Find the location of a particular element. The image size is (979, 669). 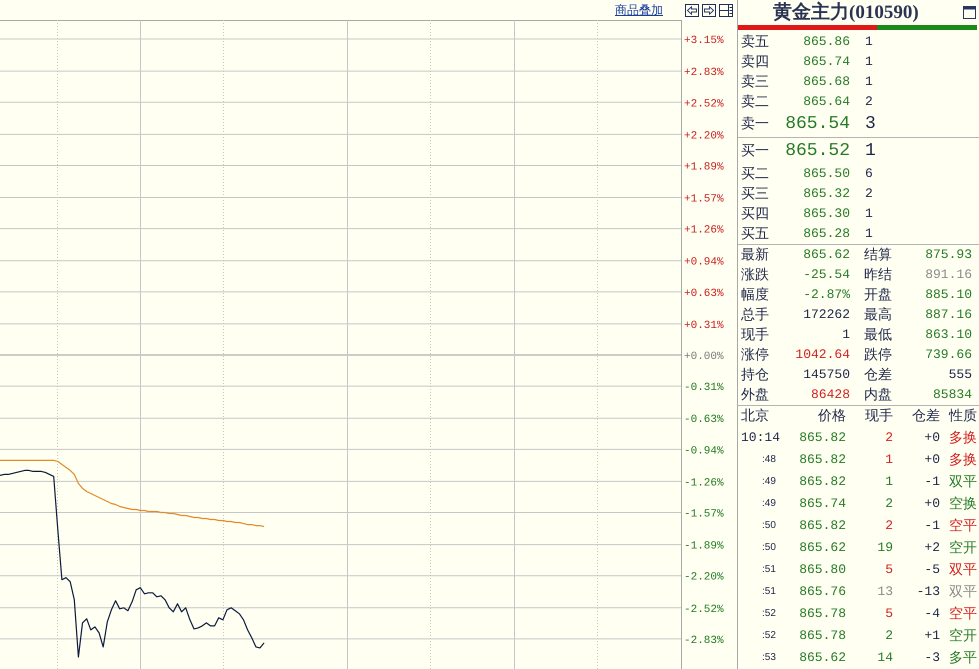

trade-time: 10:14 is located at coordinates (760, 438).